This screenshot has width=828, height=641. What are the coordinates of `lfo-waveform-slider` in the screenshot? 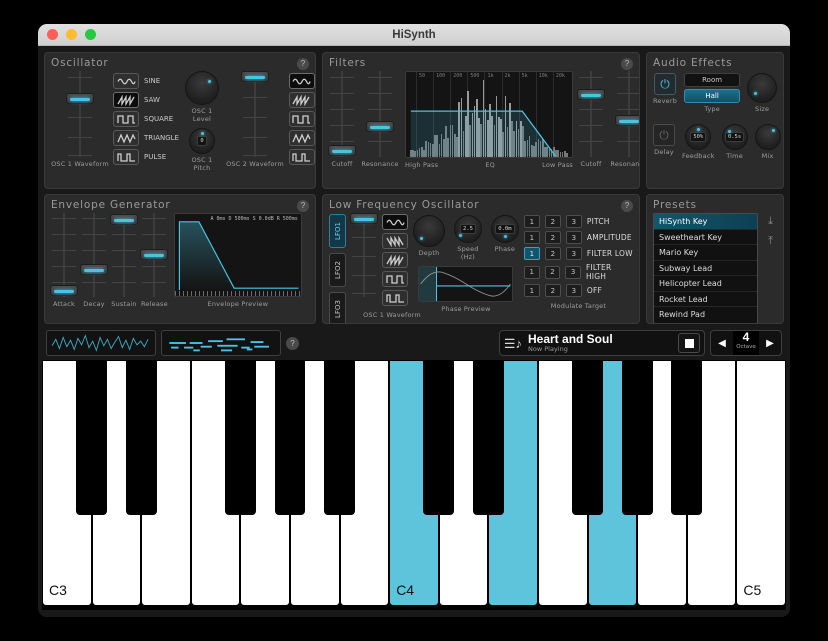 It's located at (364, 255).